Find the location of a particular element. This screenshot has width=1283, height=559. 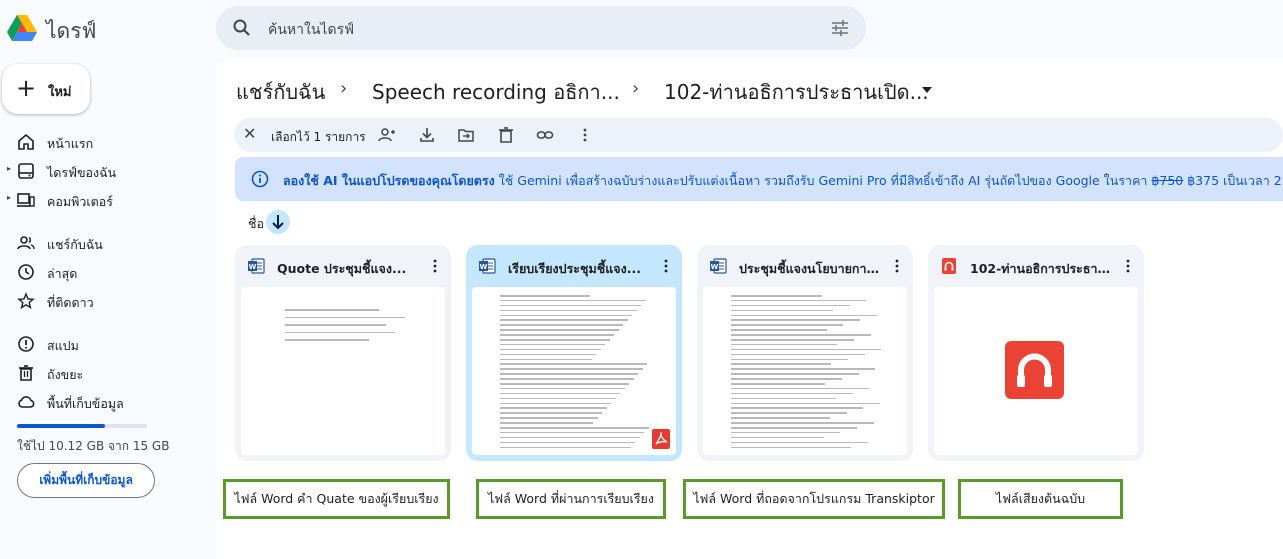

search-options-icon is located at coordinates (840, 28).